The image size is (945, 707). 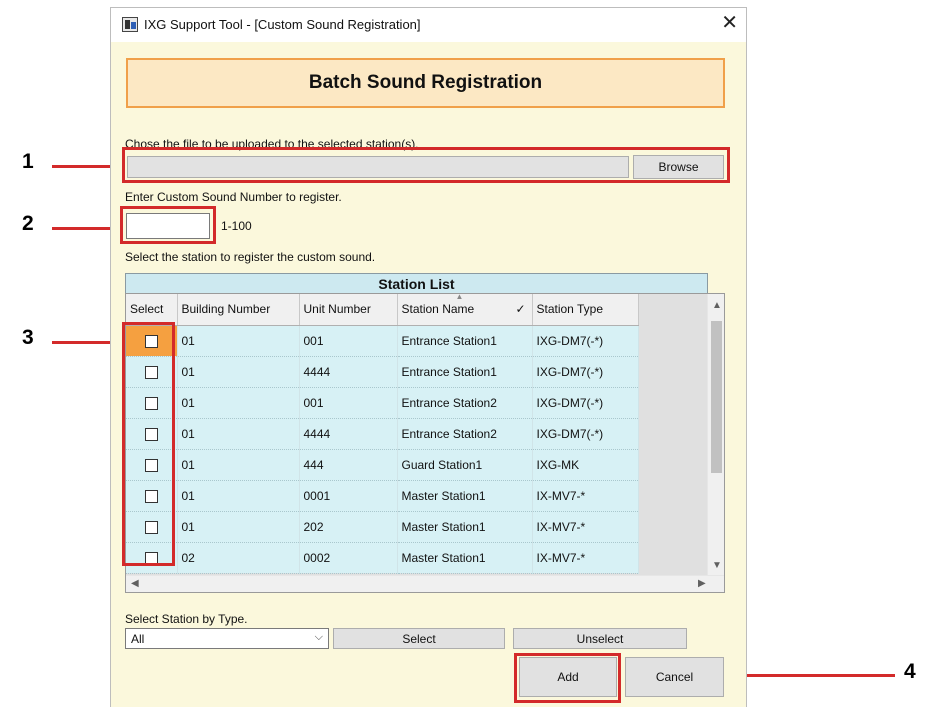 I want to click on cell-unit: 0002, so click(x=348, y=558).